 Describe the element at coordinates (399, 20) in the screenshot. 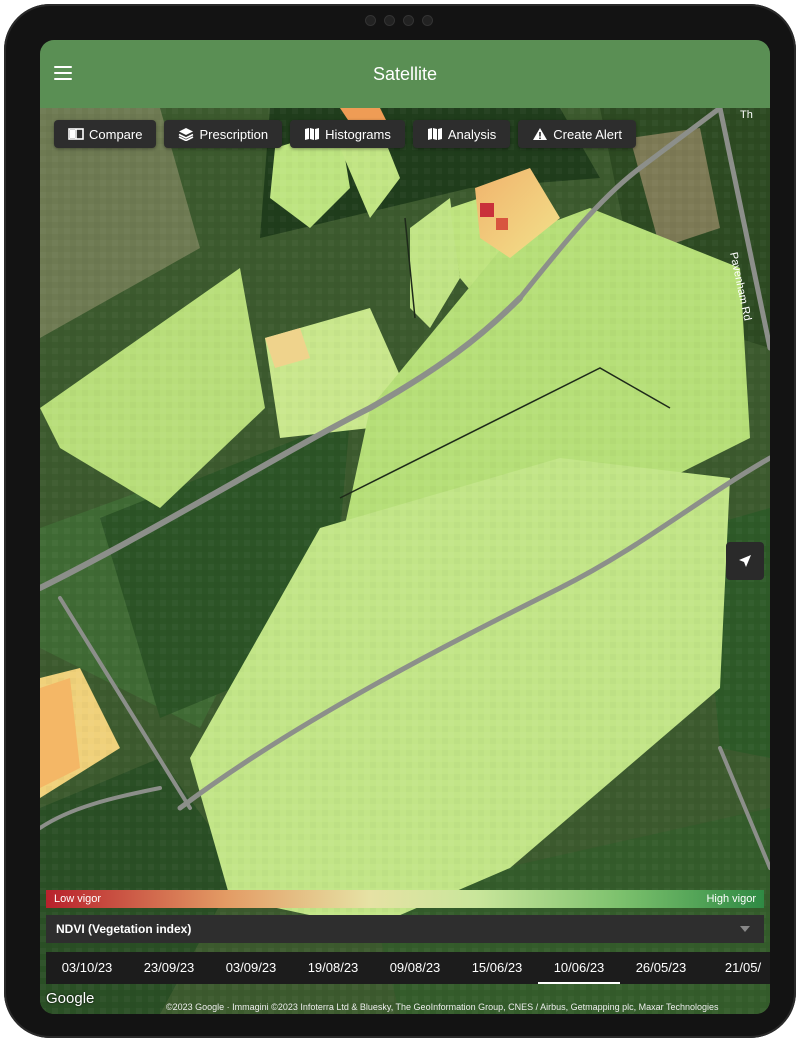

I see `camera-bar` at that location.